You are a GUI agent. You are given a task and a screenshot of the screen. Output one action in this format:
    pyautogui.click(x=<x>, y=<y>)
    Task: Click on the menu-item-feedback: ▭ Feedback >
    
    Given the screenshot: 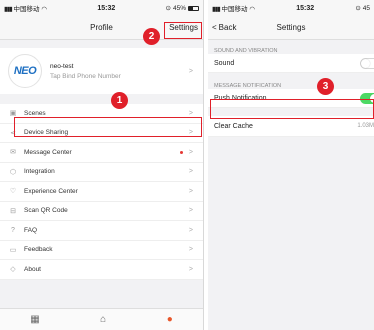 What is the action you would take?
    pyautogui.click(x=101, y=250)
    